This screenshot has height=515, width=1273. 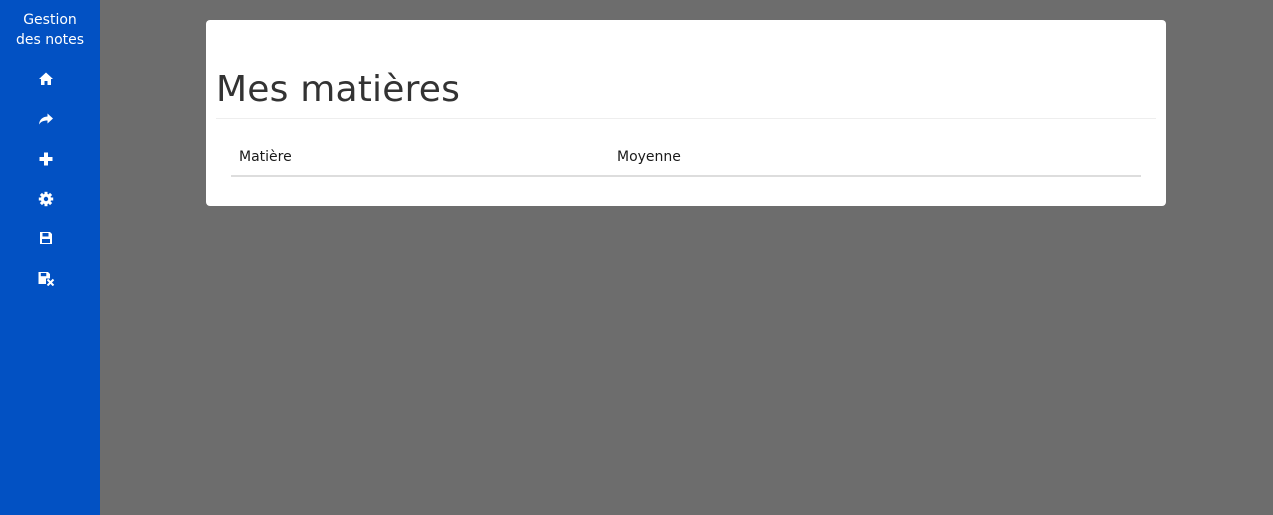 I want to click on sidebar-item-share, so click(x=46, y=119).